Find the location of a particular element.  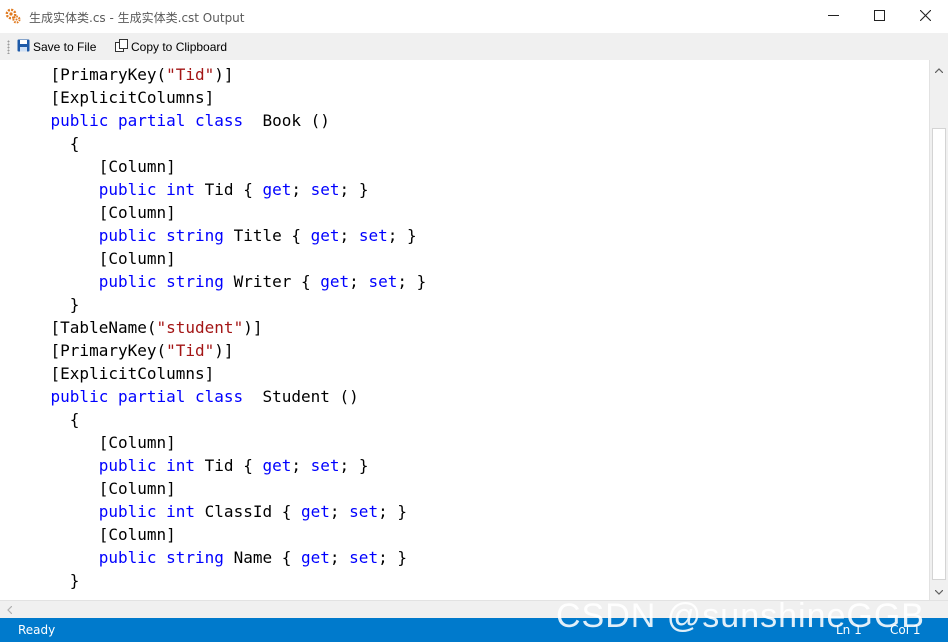

code-line: public partial class Student () is located at coordinates (219, 396).